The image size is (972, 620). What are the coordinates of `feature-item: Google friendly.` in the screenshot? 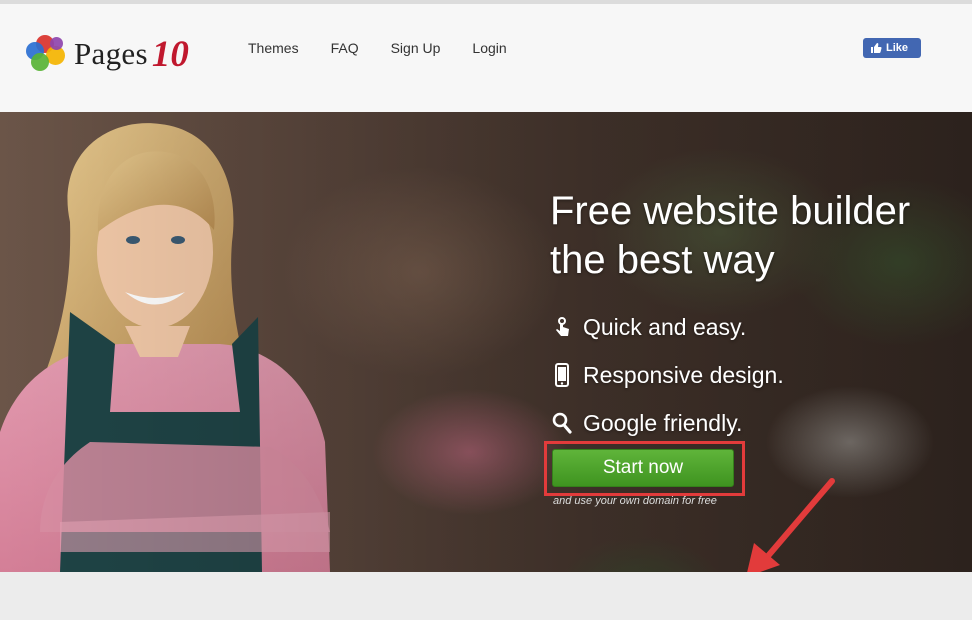 It's located at (667, 423).